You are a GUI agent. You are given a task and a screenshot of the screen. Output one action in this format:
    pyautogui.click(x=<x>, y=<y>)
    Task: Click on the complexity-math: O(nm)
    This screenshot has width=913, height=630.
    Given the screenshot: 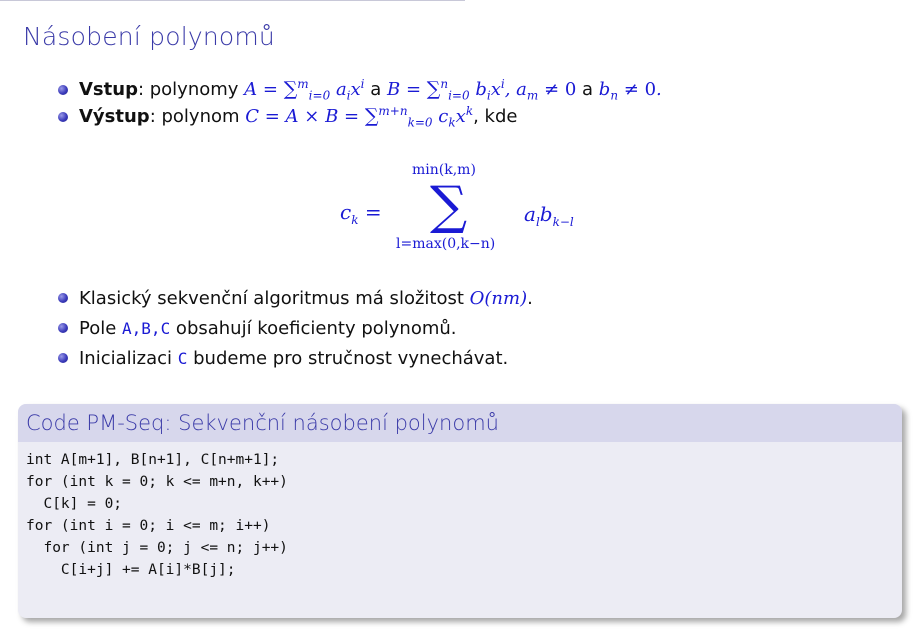 What is the action you would take?
    pyautogui.click(x=498, y=298)
    